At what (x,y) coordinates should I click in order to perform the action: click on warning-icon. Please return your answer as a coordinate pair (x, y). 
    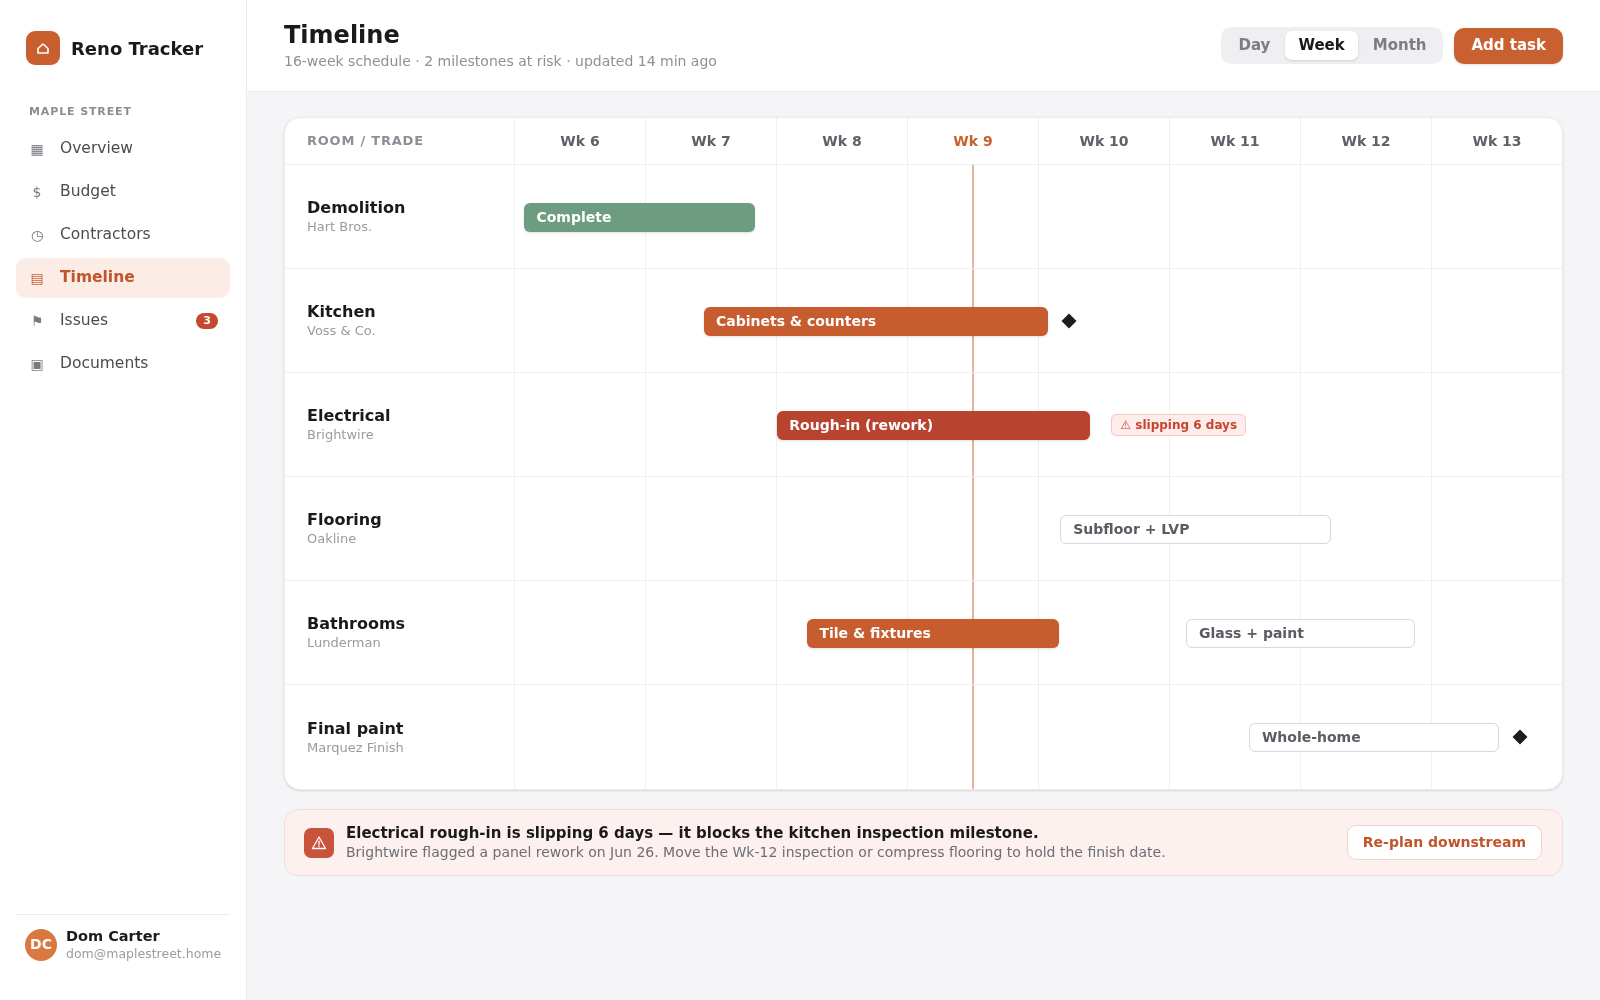
    Looking at the image, I should click on (319, 842).